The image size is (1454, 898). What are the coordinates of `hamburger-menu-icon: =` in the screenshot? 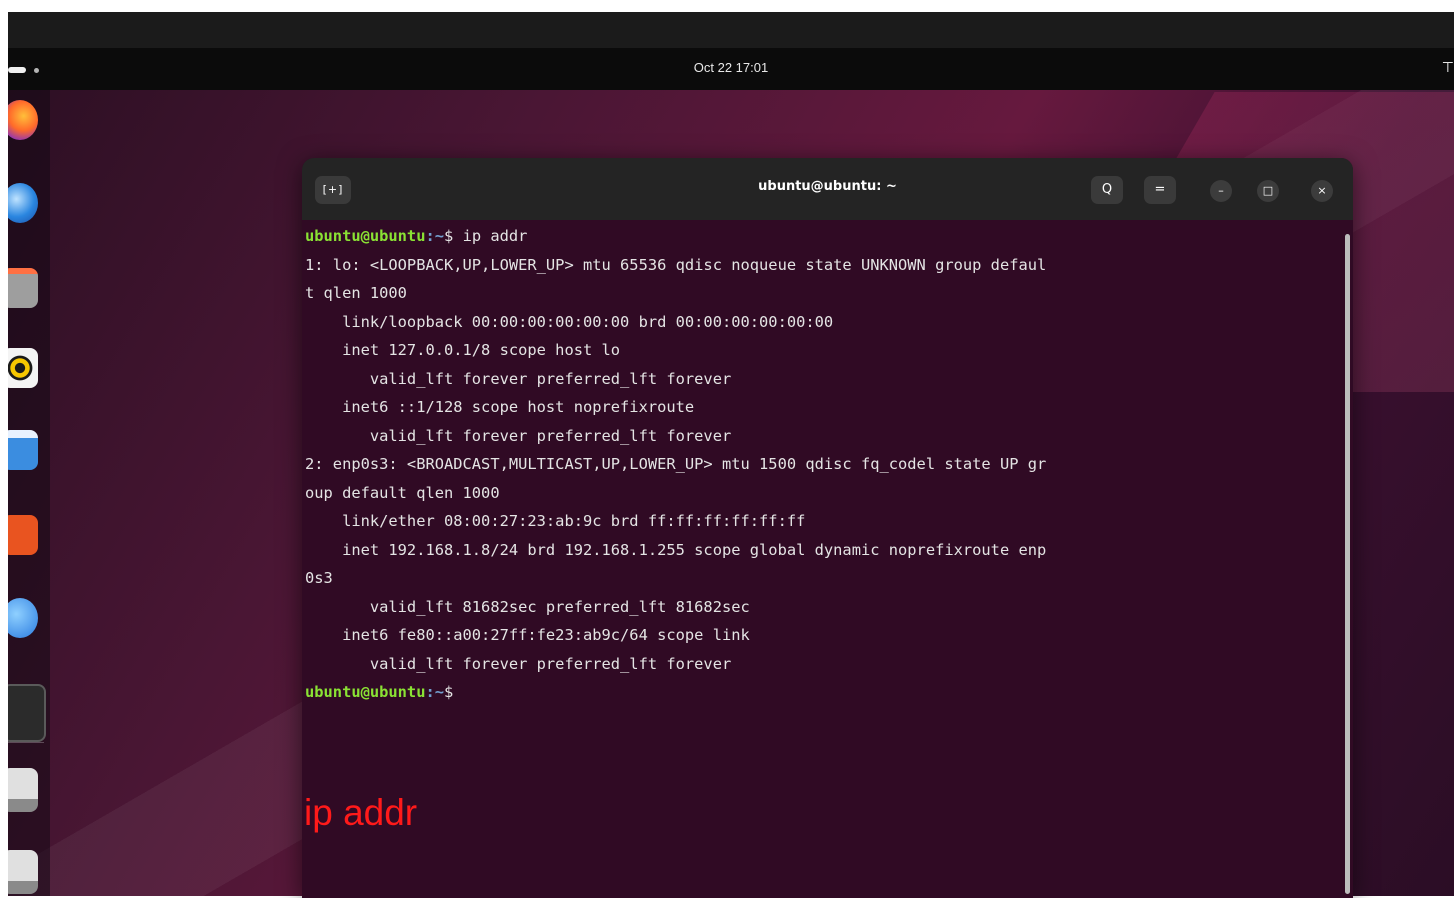 It's located at (1160, 189).